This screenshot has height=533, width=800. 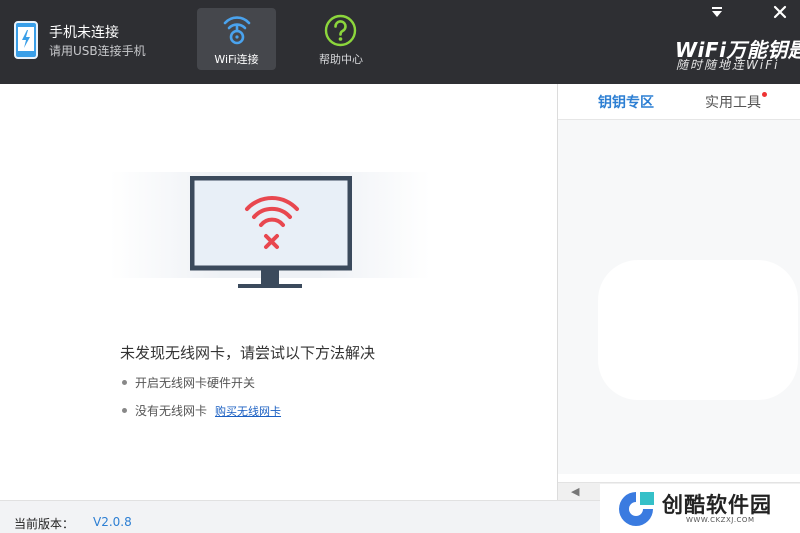 I want to click on wifi-key-icon, so click(x=237, y=30).